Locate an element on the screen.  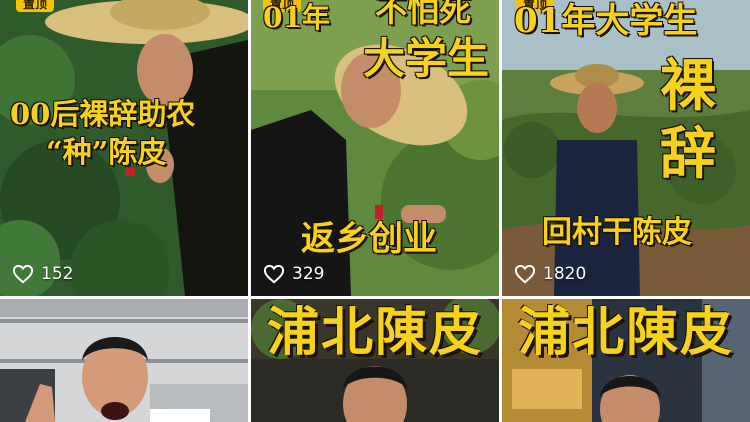
video-thumbnail is located at coordinates (124, 360).